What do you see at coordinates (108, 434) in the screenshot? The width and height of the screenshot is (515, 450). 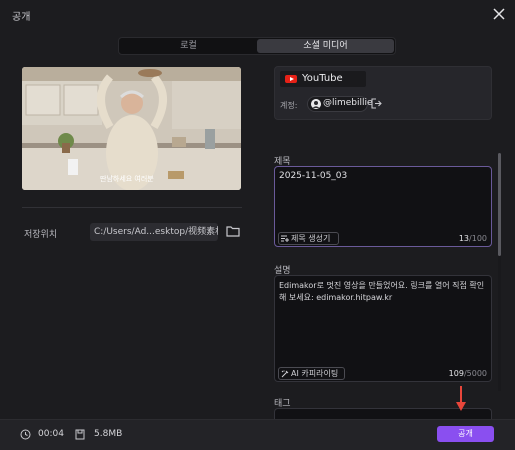 I see `file-size: 5.8MB` at bounding box center [108, 434].